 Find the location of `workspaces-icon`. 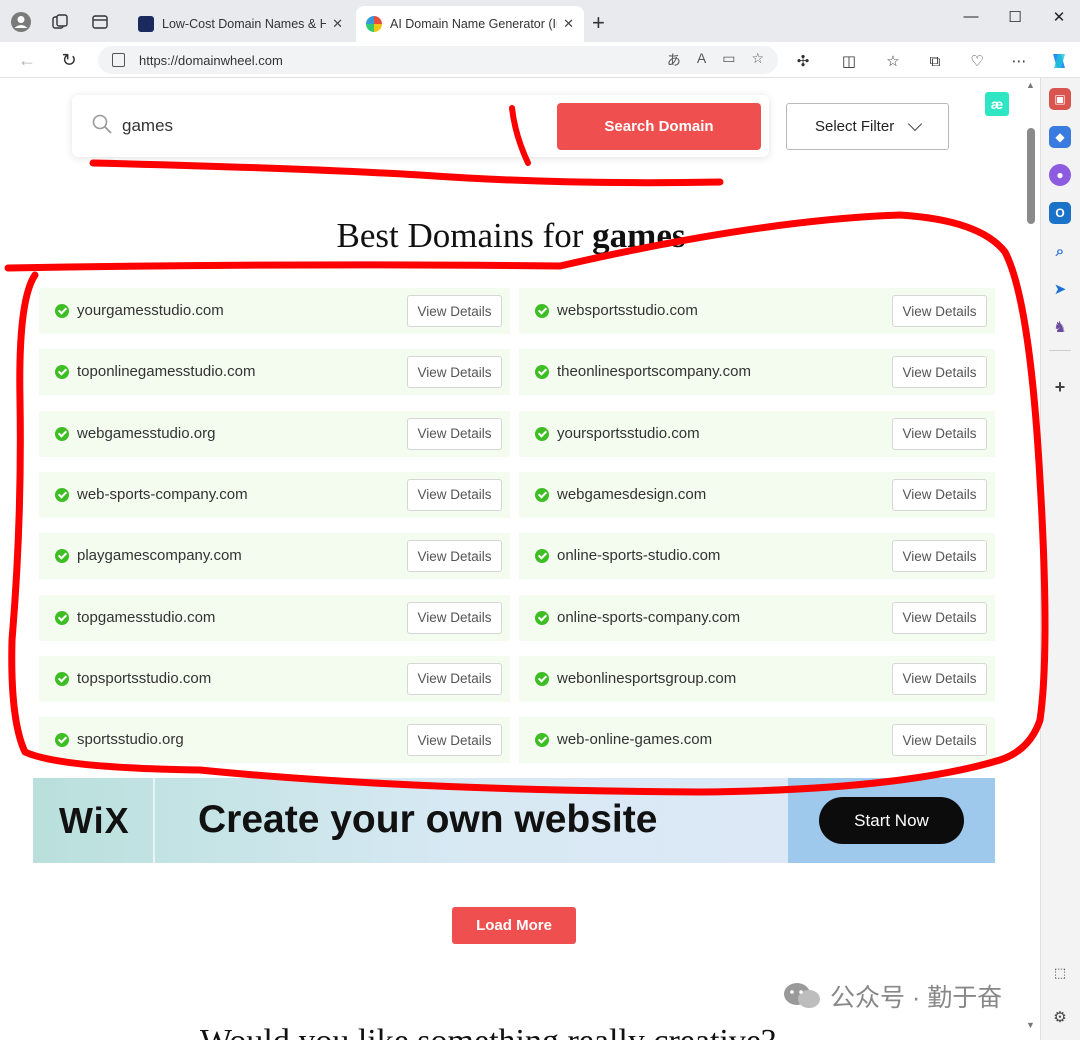

workspaces-icon is located at coordinates (60, 22).